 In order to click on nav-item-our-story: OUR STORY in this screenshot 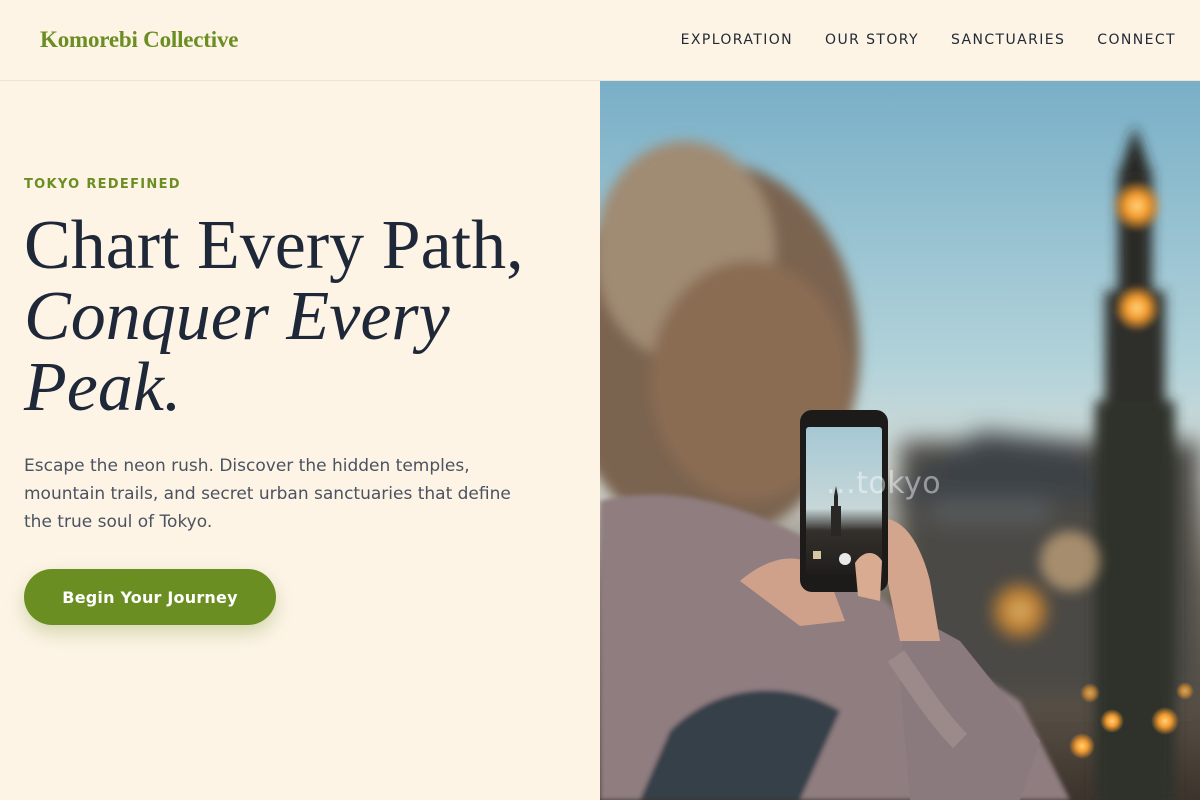, I will do `click(872, 40)`.